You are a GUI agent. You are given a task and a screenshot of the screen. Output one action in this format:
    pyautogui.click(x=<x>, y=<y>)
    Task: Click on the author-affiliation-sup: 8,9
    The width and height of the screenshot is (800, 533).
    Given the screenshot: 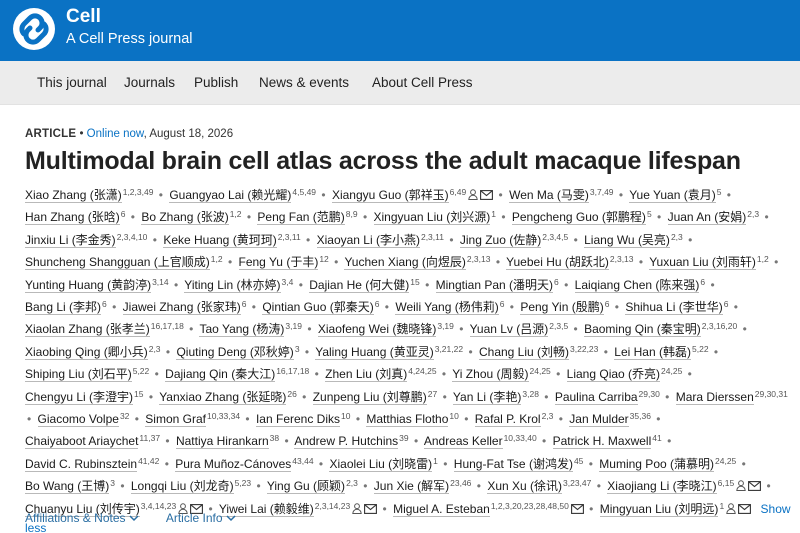 What is the action you would take?
    pyautogui.click(x=352, y=214)
    